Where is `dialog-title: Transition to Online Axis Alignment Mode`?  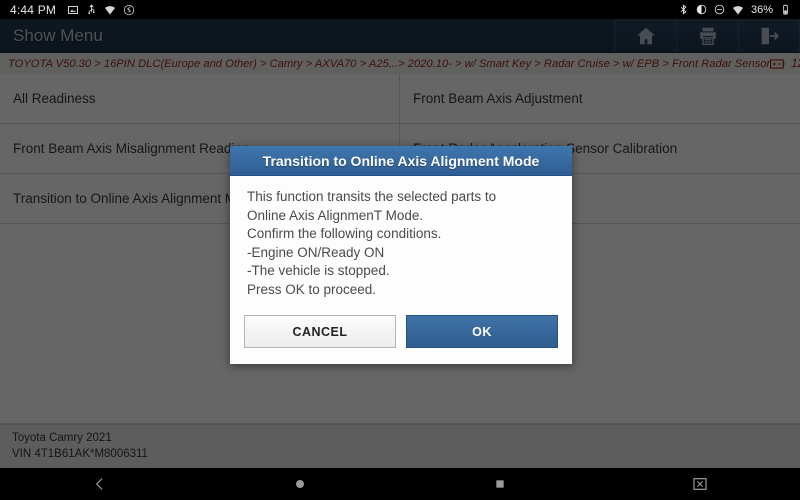
dialog-title: Transition to Online Axis Alignment Mode is located at coordinates (401, 160).